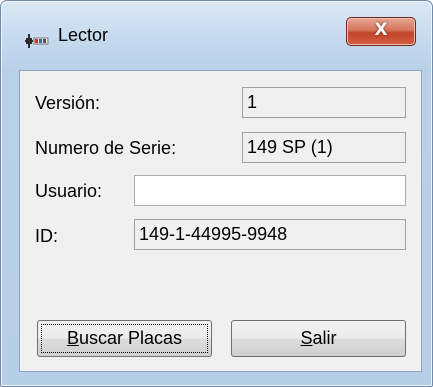 The image size is (433, 387). Describe the element at coordinates (270, 234) in the screenshot. I see `id-field: 149-1-44995-9948` at that location.